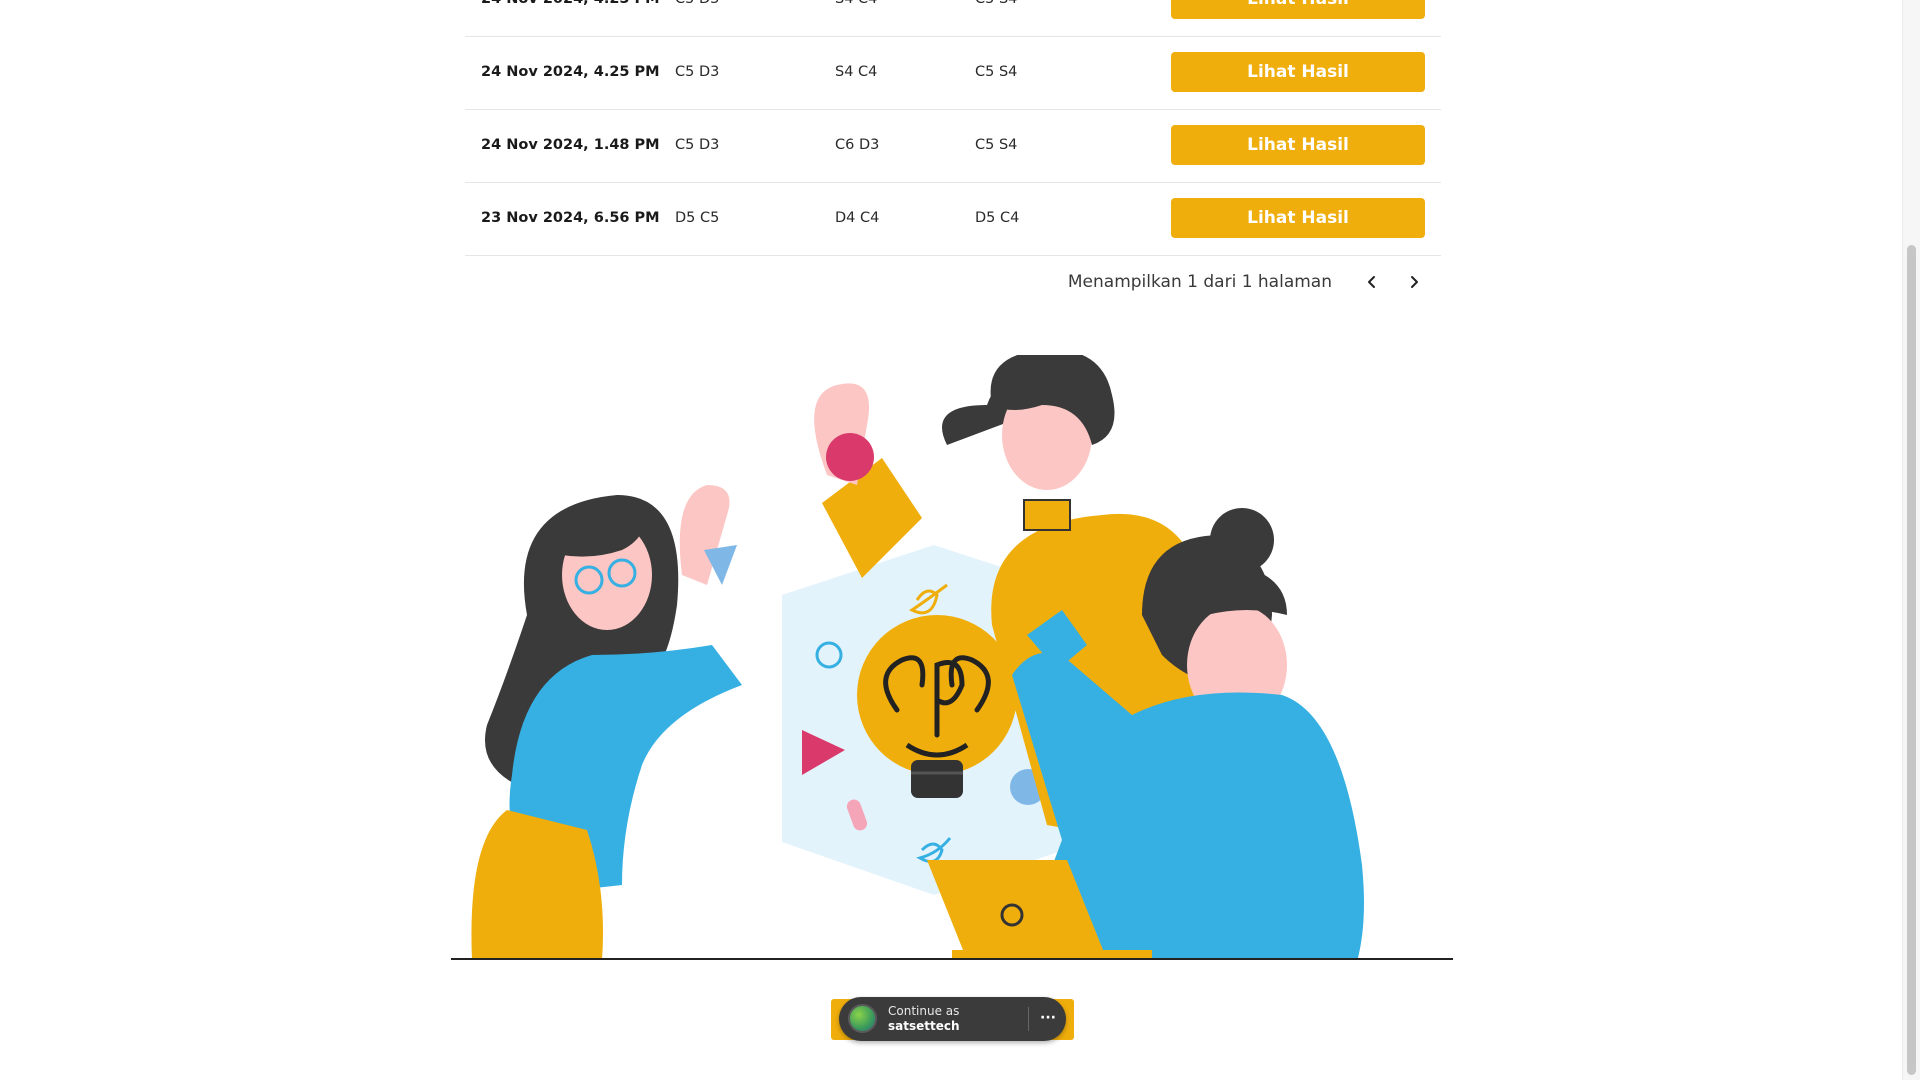  What do you see at coordinates (857, 218) in the screenshot?
I see `result-cell-2: D4 C4` at bounding box center [857, 218].